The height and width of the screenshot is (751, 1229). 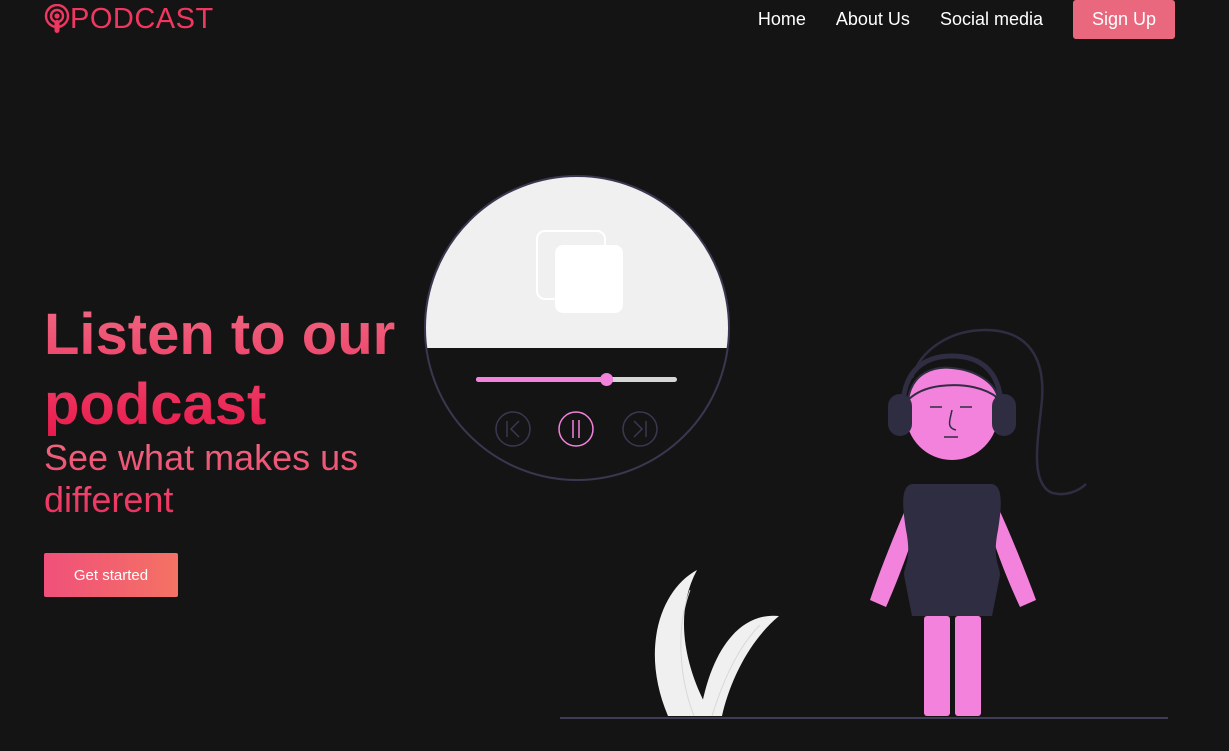 I want to click on pause-button, so click(x=576, y=429).